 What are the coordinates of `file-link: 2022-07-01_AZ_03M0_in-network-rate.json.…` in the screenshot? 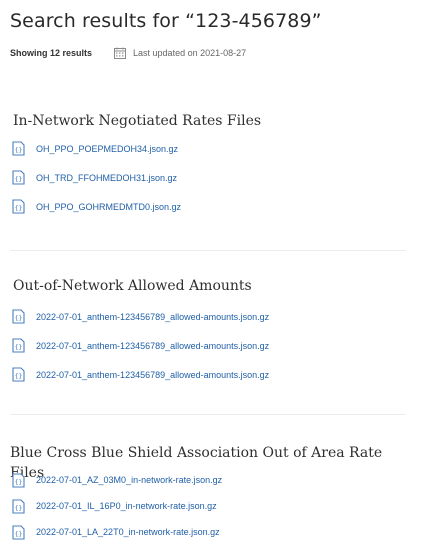 It's located at (129, 480).